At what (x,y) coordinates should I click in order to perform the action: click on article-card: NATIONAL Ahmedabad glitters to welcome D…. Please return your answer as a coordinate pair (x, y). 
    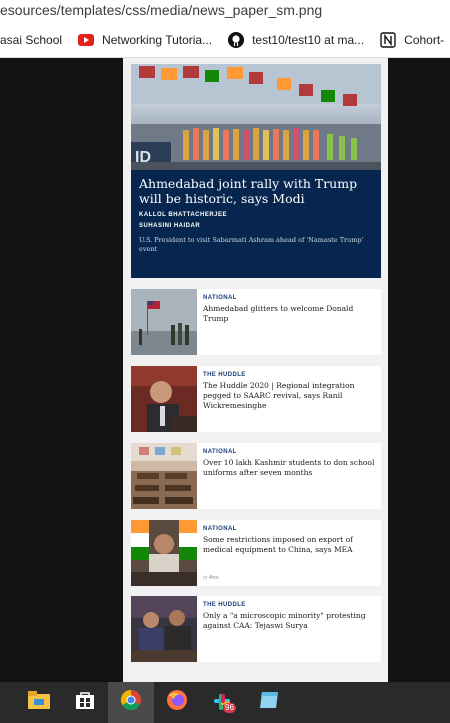
    Looking at the image, I should click on (256, 322).